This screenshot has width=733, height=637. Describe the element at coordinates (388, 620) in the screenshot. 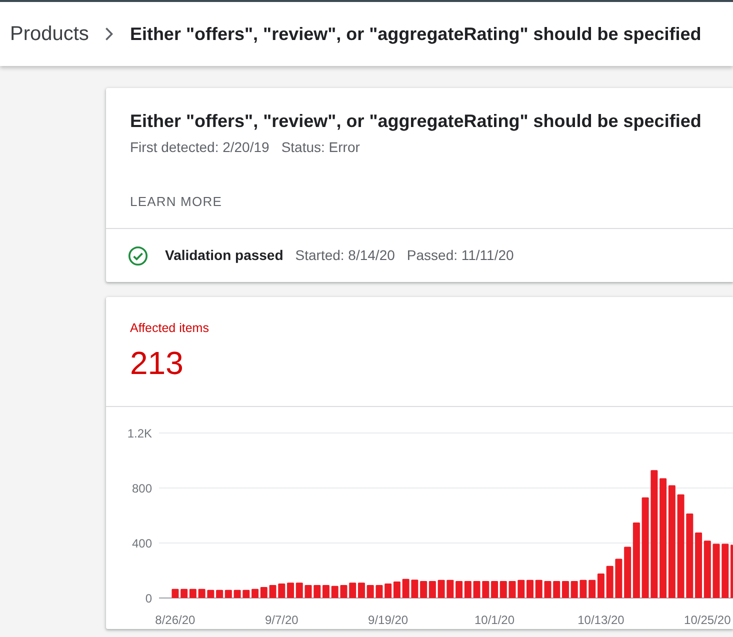

I see `x-axis-label: 9/19/20` at that location.